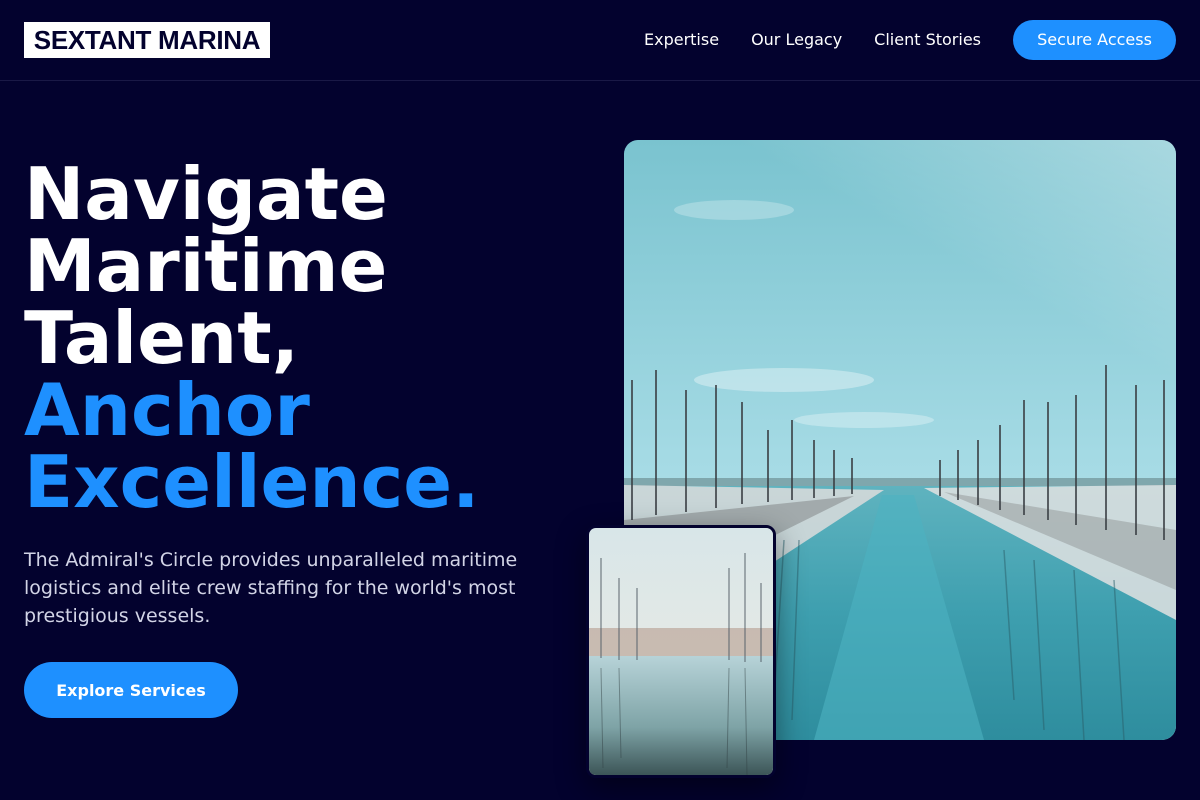  I want to click on brand-logo: SEXTANT MARINA, so click(147, 40).